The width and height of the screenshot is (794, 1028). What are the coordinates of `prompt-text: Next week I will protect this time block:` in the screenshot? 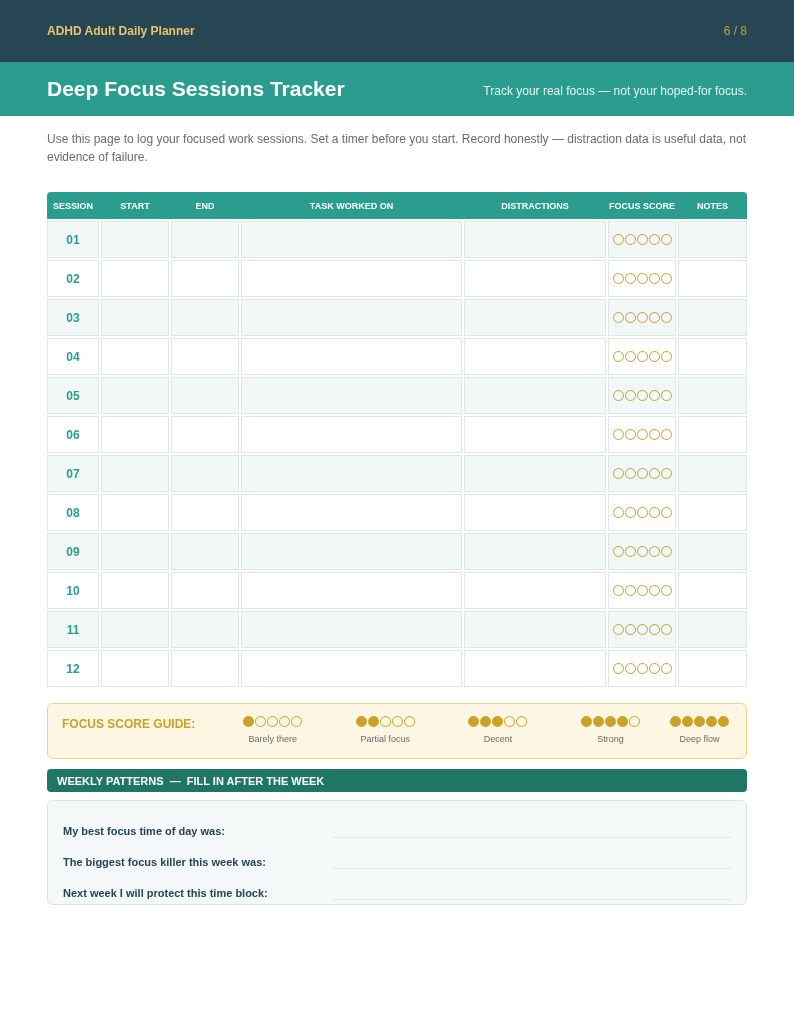 It's located at (166, 893).